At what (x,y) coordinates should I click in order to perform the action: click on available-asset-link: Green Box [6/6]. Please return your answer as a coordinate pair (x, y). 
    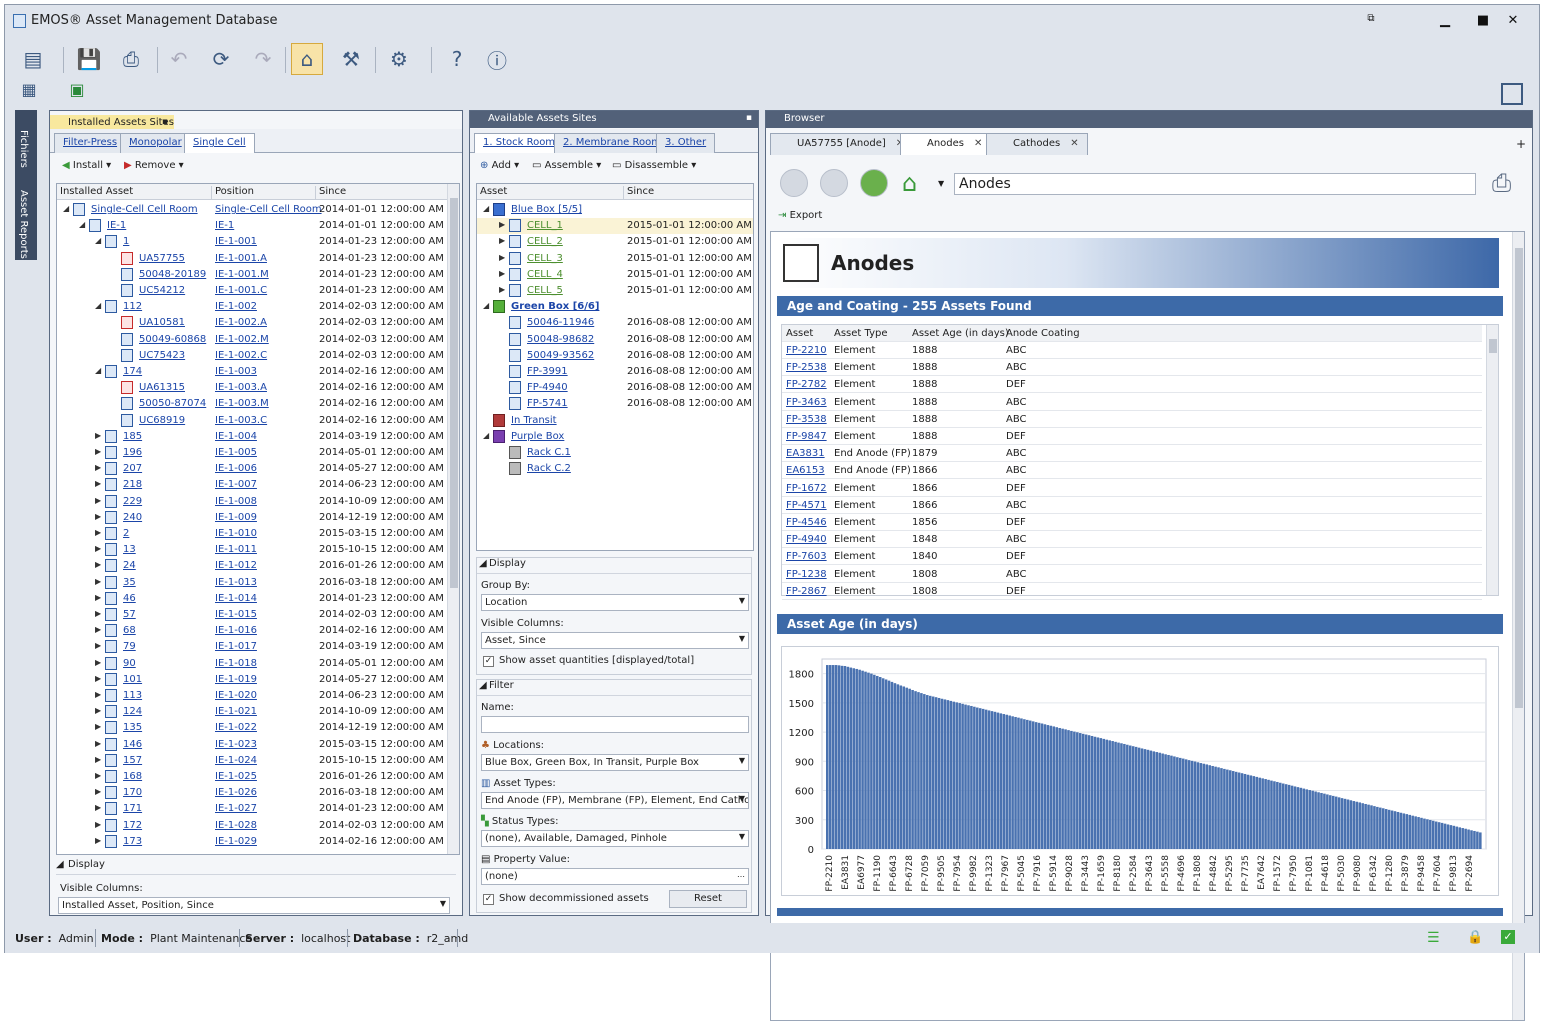
    Looking at the image, I should click on (555, 306).